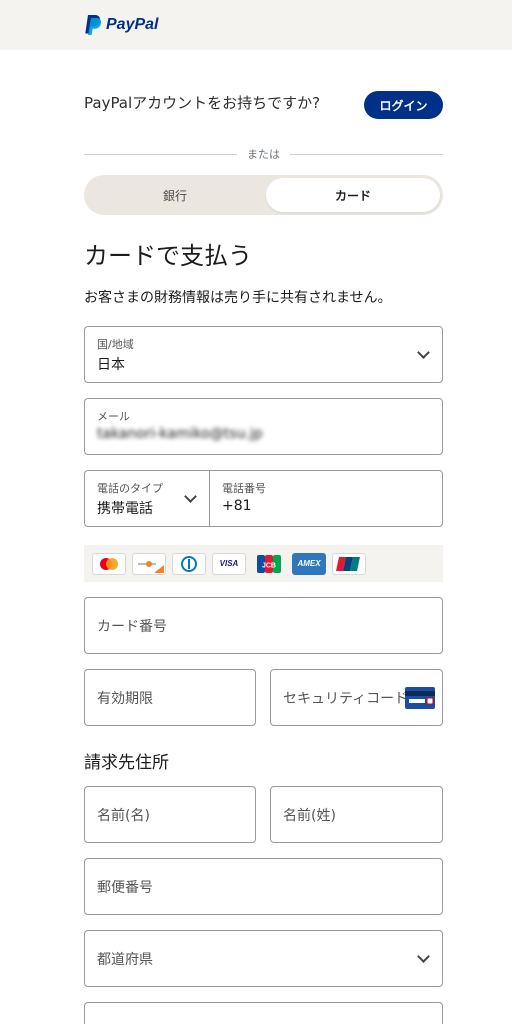 The width and height of the screenshot is (512, 1024). Describe the element at coordinates (168, 256) in the screenshot. I see `page-title: カードで支払う` at that location.